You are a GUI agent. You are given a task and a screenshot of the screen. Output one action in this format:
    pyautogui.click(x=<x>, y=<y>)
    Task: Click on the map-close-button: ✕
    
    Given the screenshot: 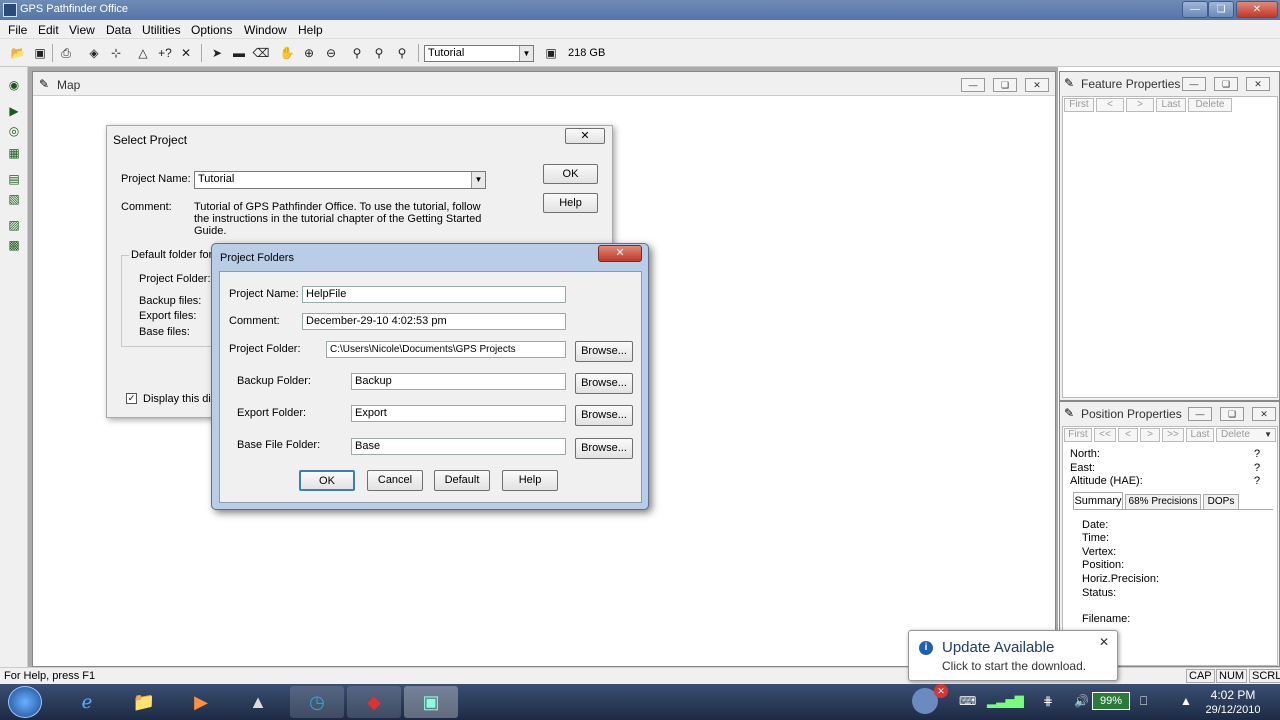 What is the action you would take?
    pyautogui.click(x=1037, y=85)
    